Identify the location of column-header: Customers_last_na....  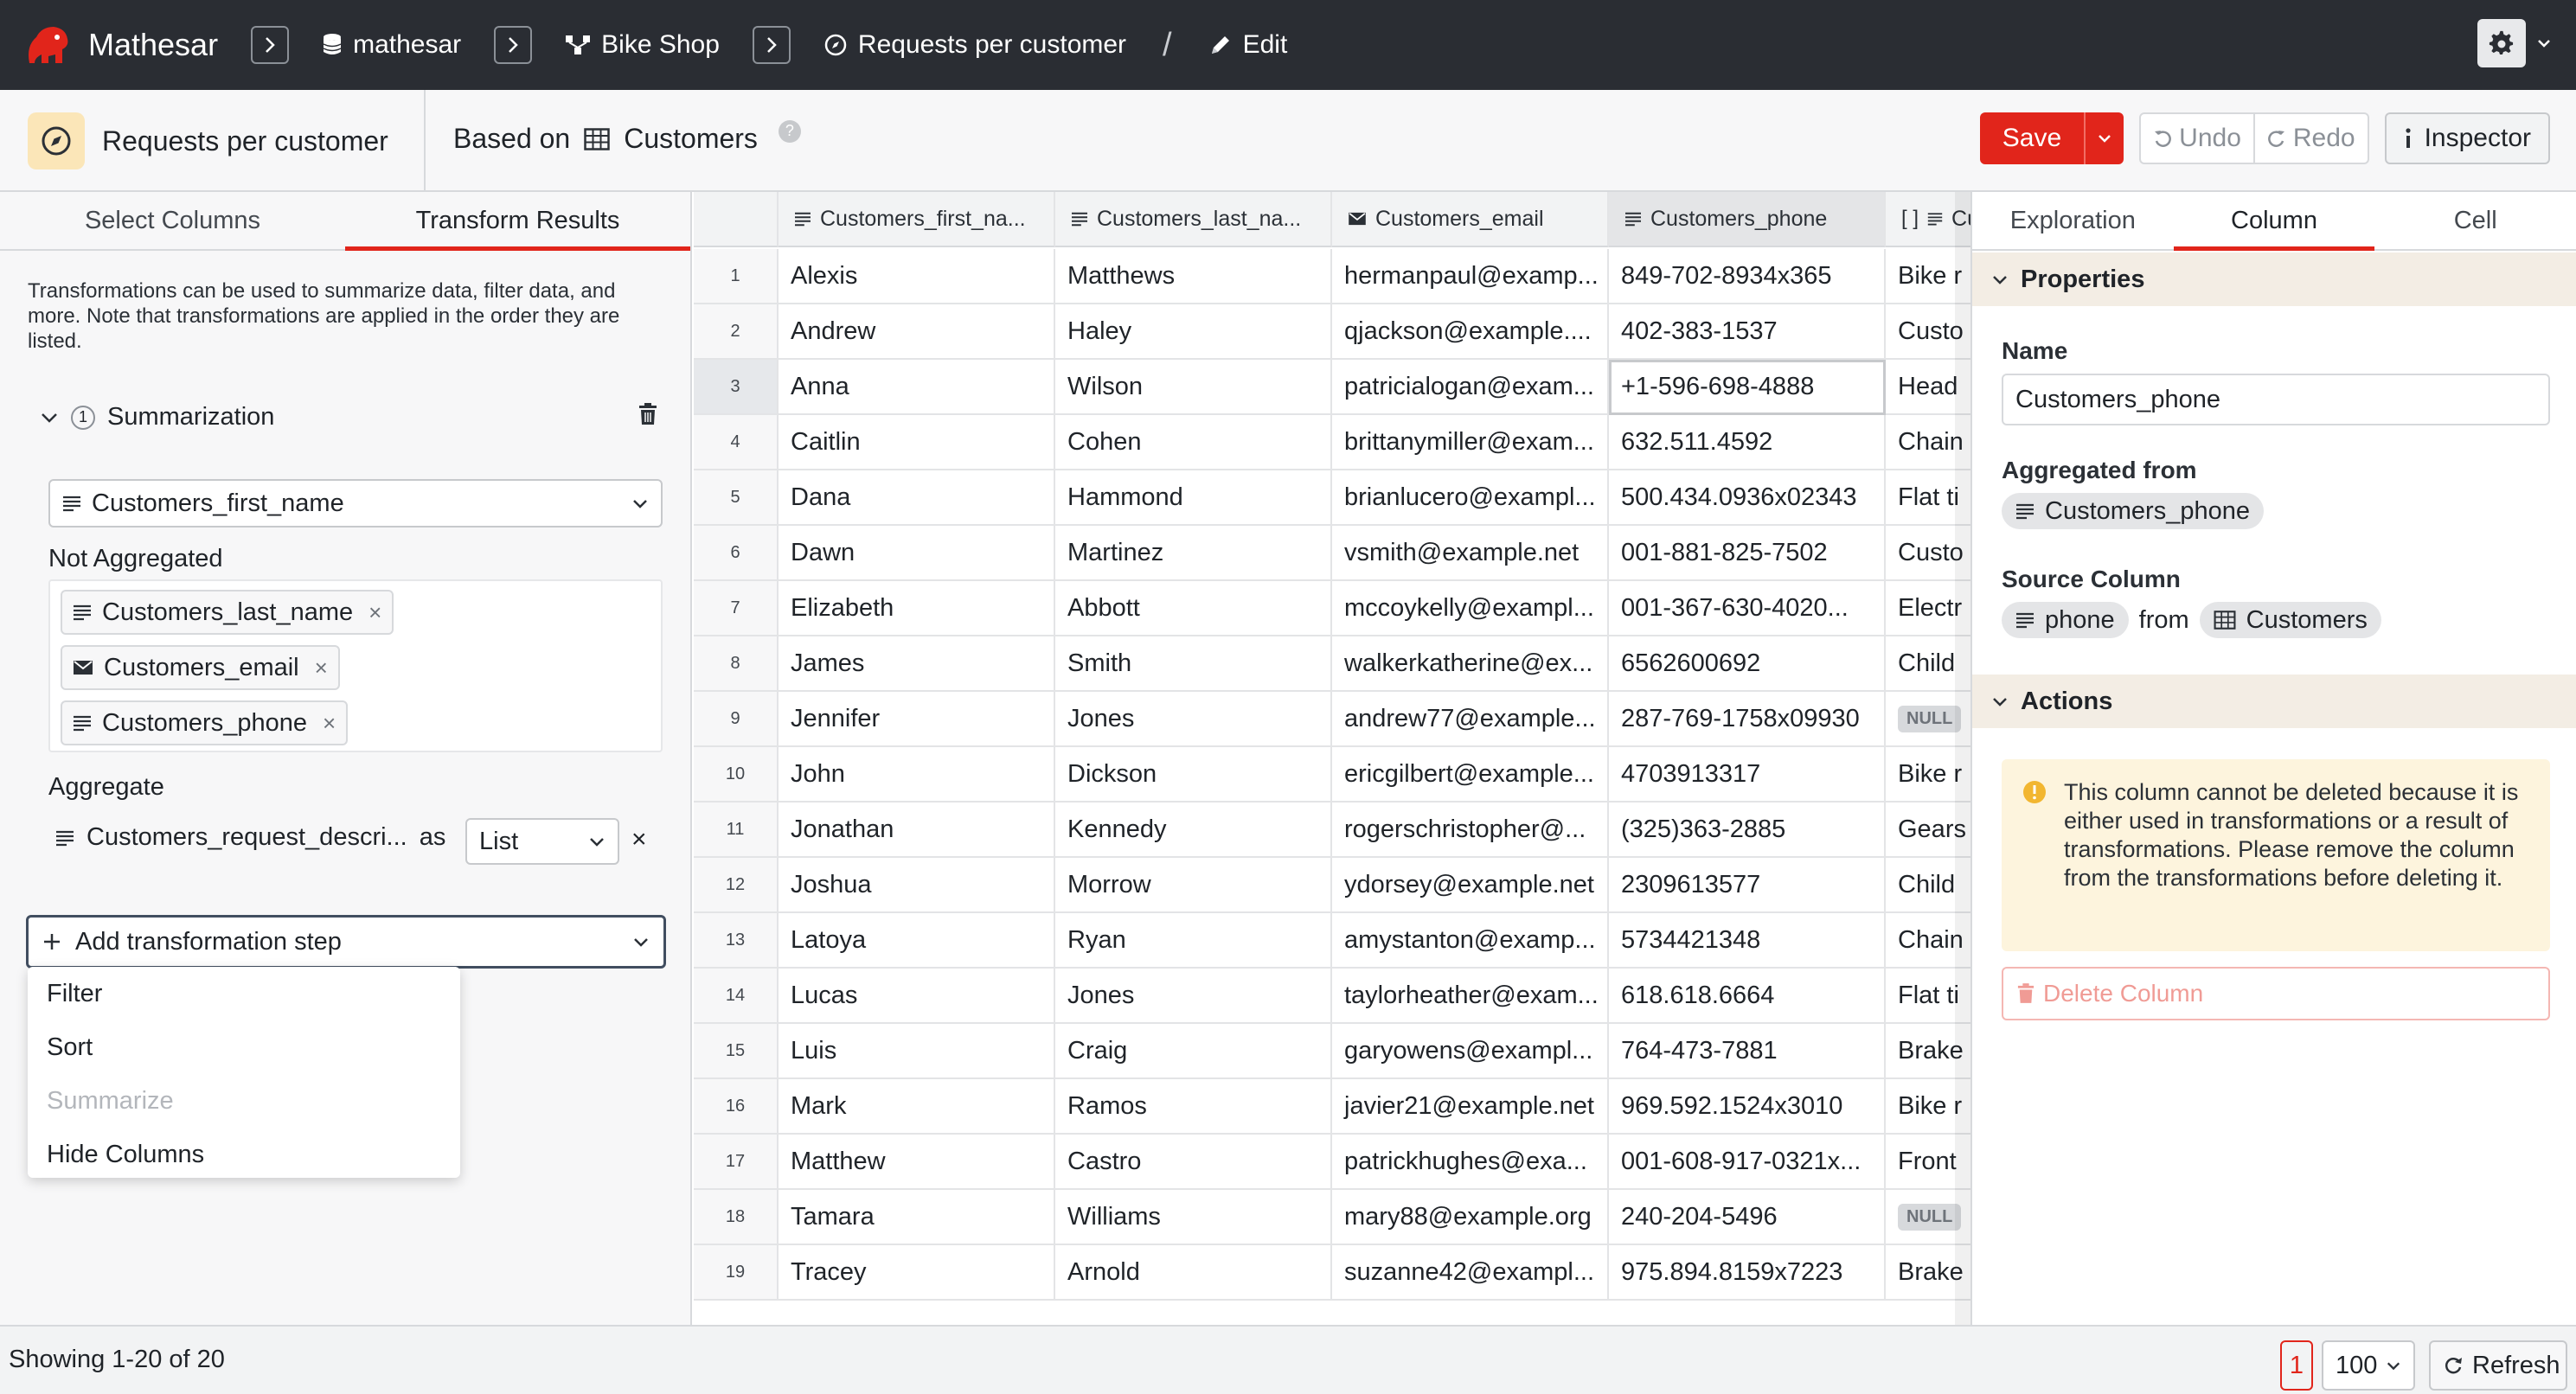
(1193, 219).